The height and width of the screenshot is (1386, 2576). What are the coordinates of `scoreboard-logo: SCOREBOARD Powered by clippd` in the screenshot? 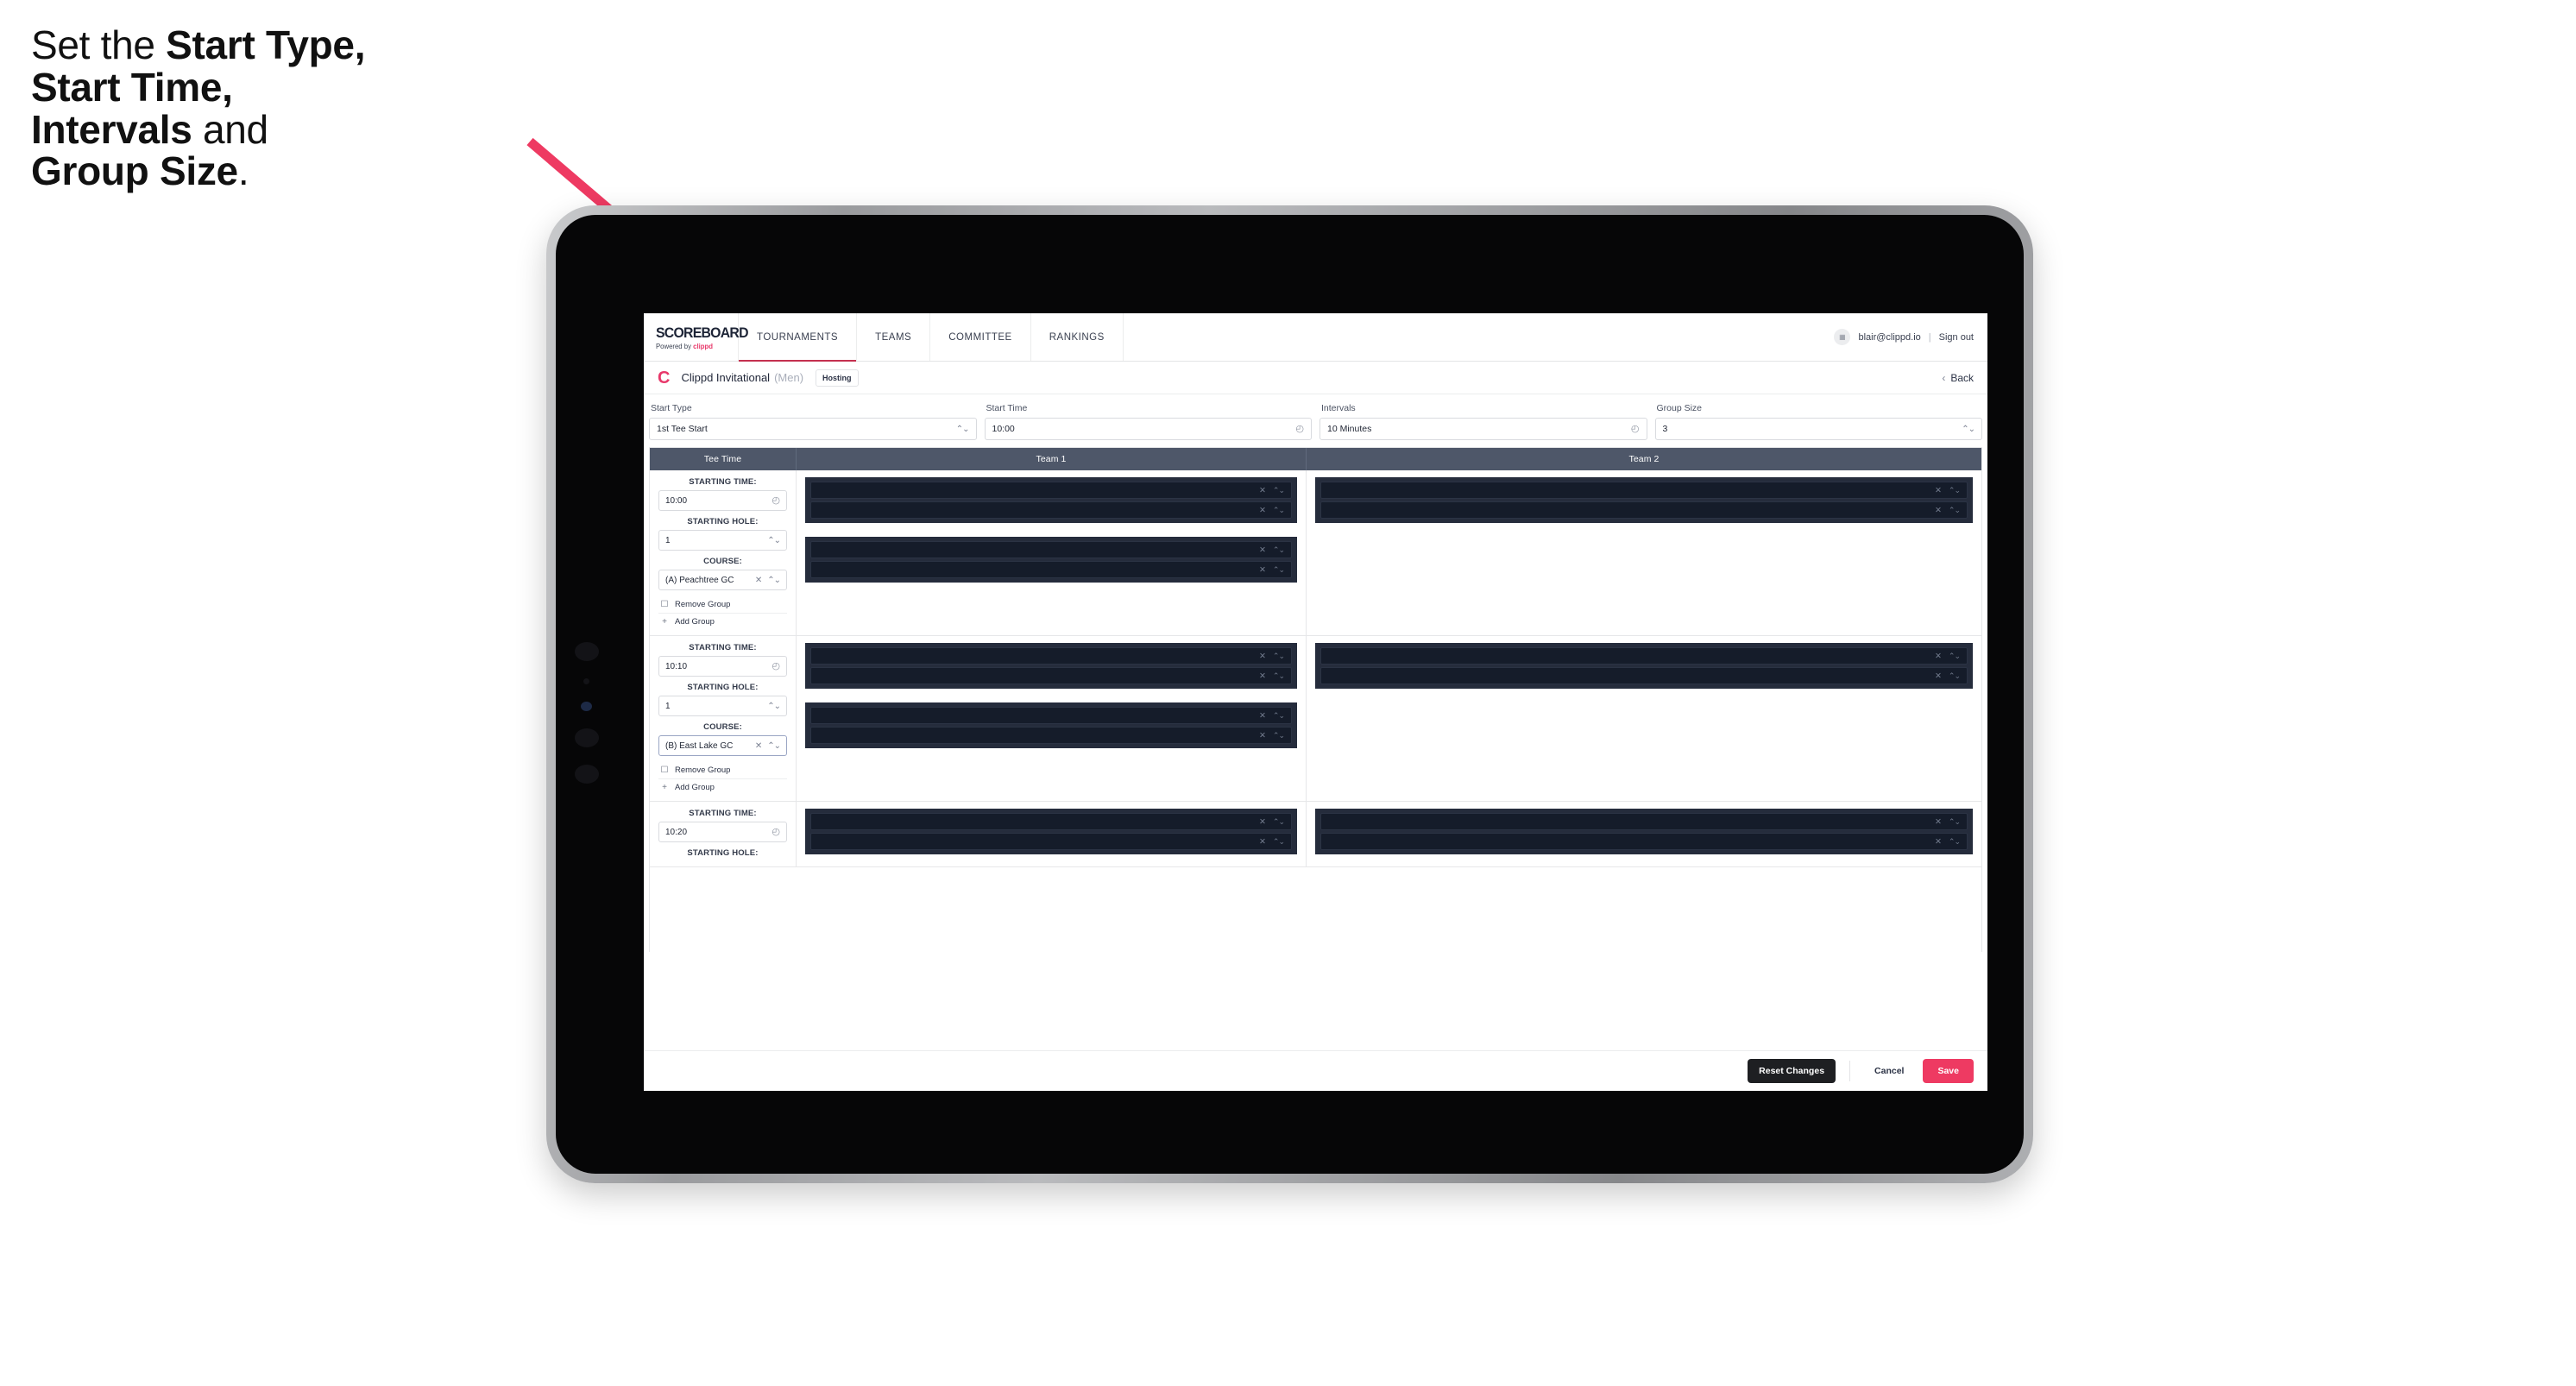 It's located at (697, 337).